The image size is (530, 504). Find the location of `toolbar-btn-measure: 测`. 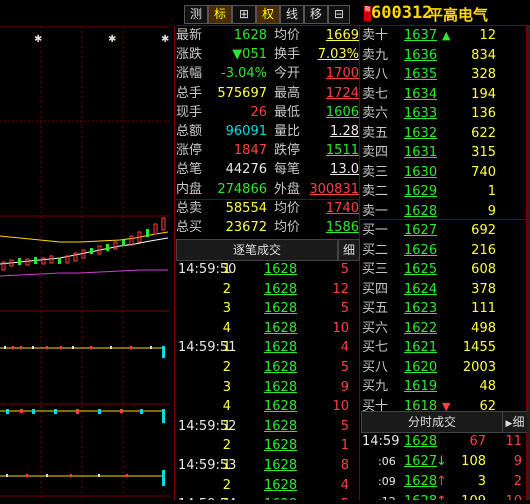

toolbar-btn-measure: 测 is located at coordinates (196, 14).